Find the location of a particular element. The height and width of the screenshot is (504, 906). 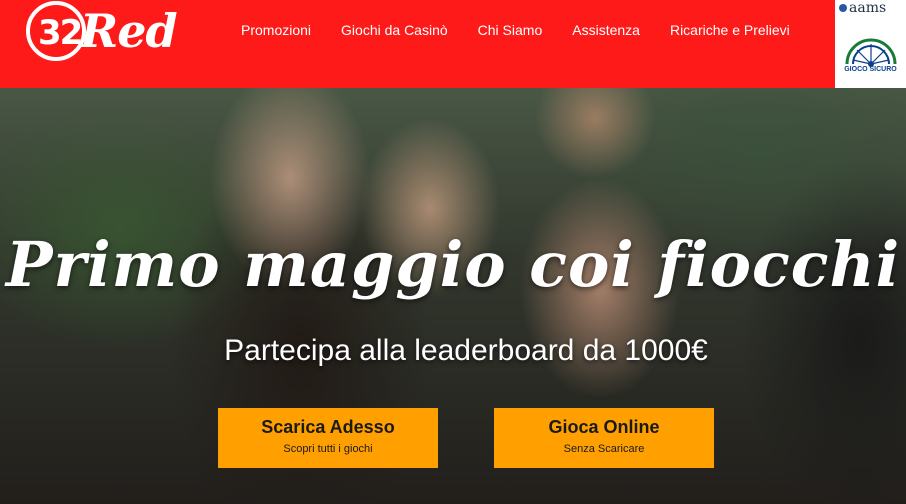

aams-label: aams is located at coordinates (868, 8).